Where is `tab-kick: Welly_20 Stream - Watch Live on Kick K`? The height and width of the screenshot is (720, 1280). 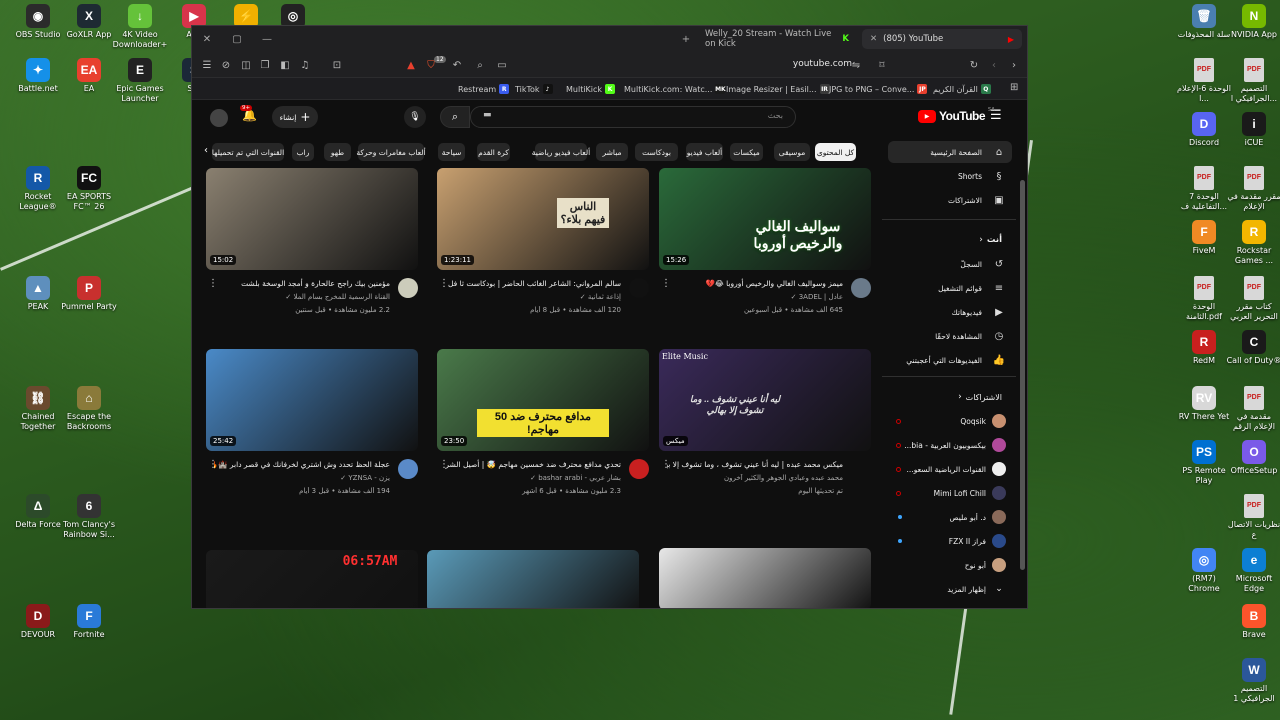 tab-kick: Welly_20 Stream - Watch Live on Kick K is located at coordinates (777, 39).